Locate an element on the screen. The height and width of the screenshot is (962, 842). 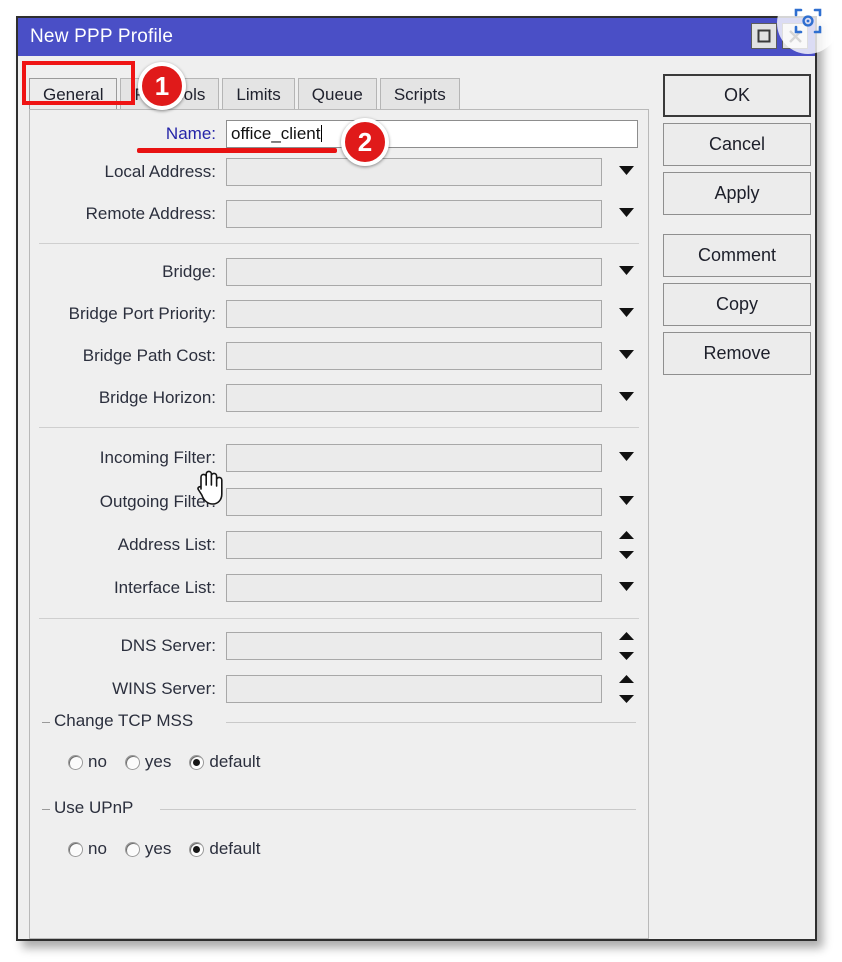
incoming-filter-dropdown-button is located at coordinates (626, 458).